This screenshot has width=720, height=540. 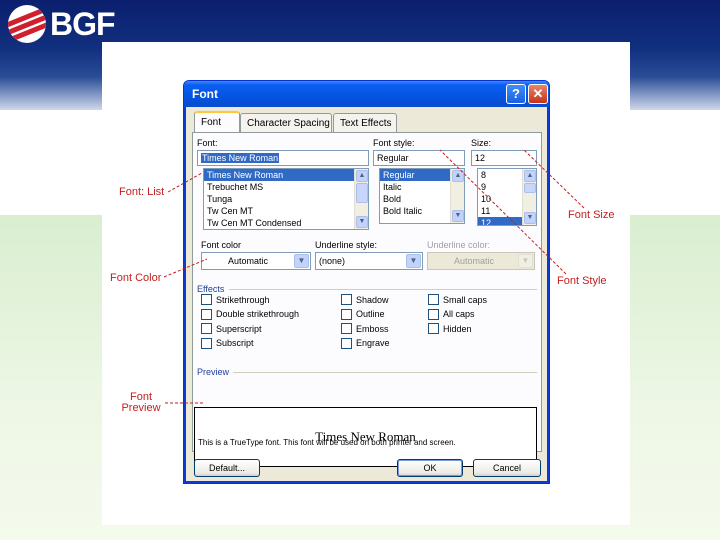 What do you see at coordinates (503, 212) in the screenshot?
I see `callout-line-font-style` at bounding box center [503, 212].